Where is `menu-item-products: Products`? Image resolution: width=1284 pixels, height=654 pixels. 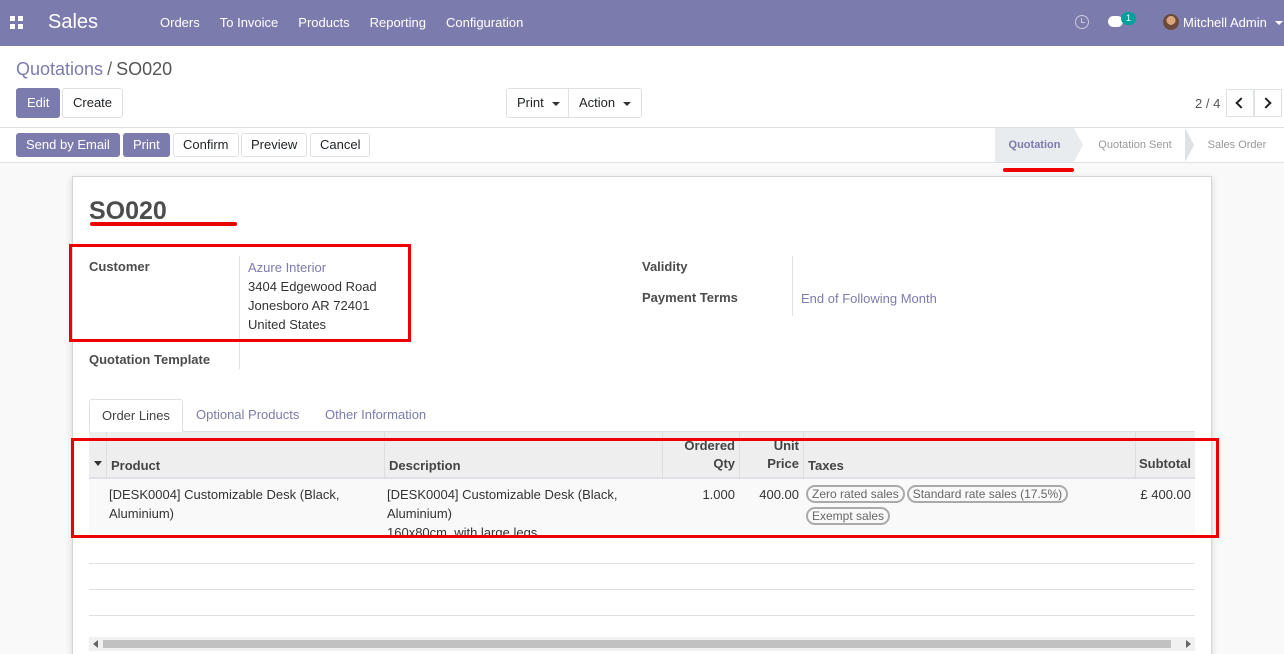
menu-item-products: Products is located at coordinates (323, 23).